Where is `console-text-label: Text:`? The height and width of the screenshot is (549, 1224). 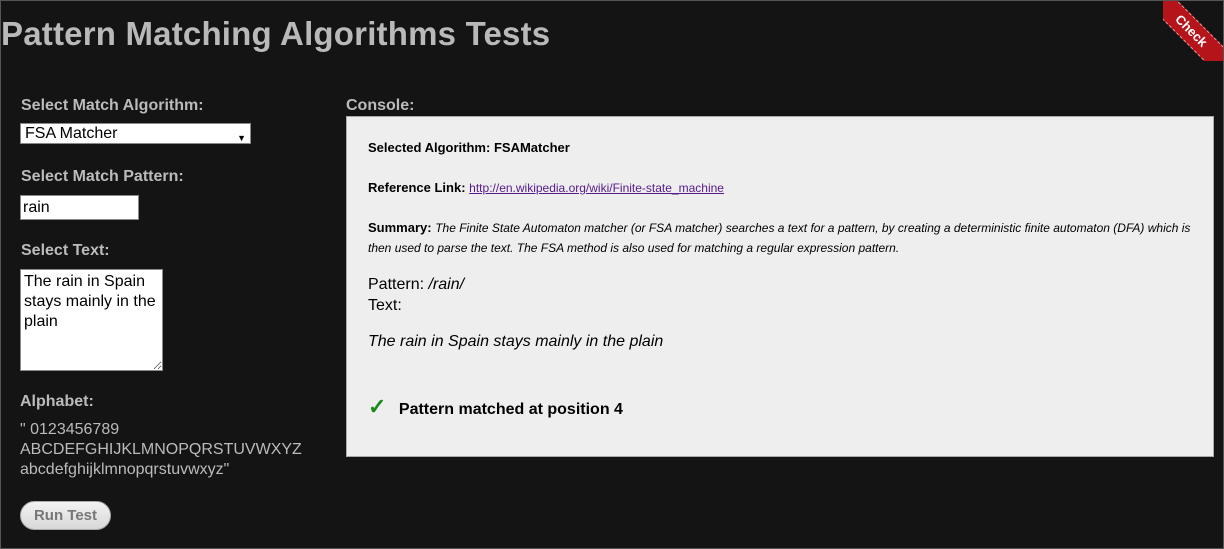
console-text-label: Text: is located at coordinates (385, 305).